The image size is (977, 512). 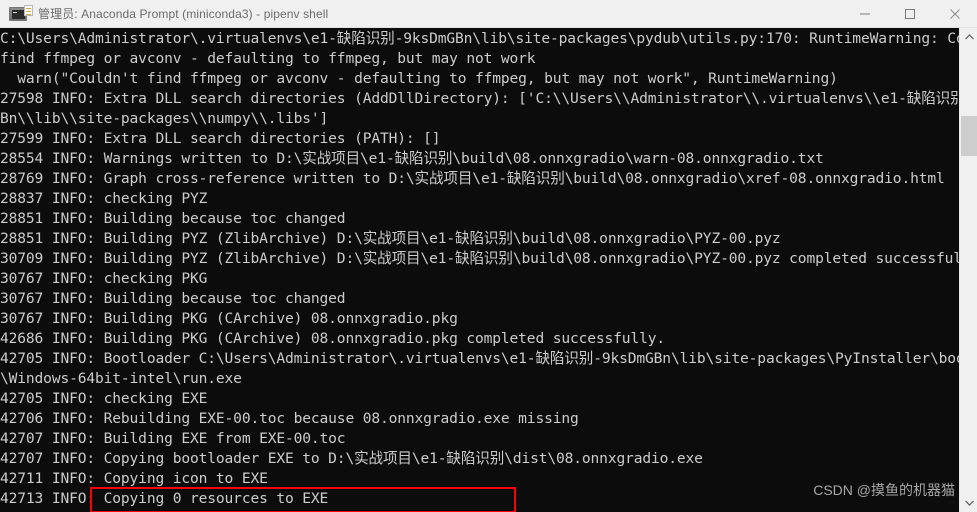 What do you see at coordinates (173, 298) in the screenshot?
I see `console-line: 30767 INFO: Building because toc changed` at bounding box center [173, 298].